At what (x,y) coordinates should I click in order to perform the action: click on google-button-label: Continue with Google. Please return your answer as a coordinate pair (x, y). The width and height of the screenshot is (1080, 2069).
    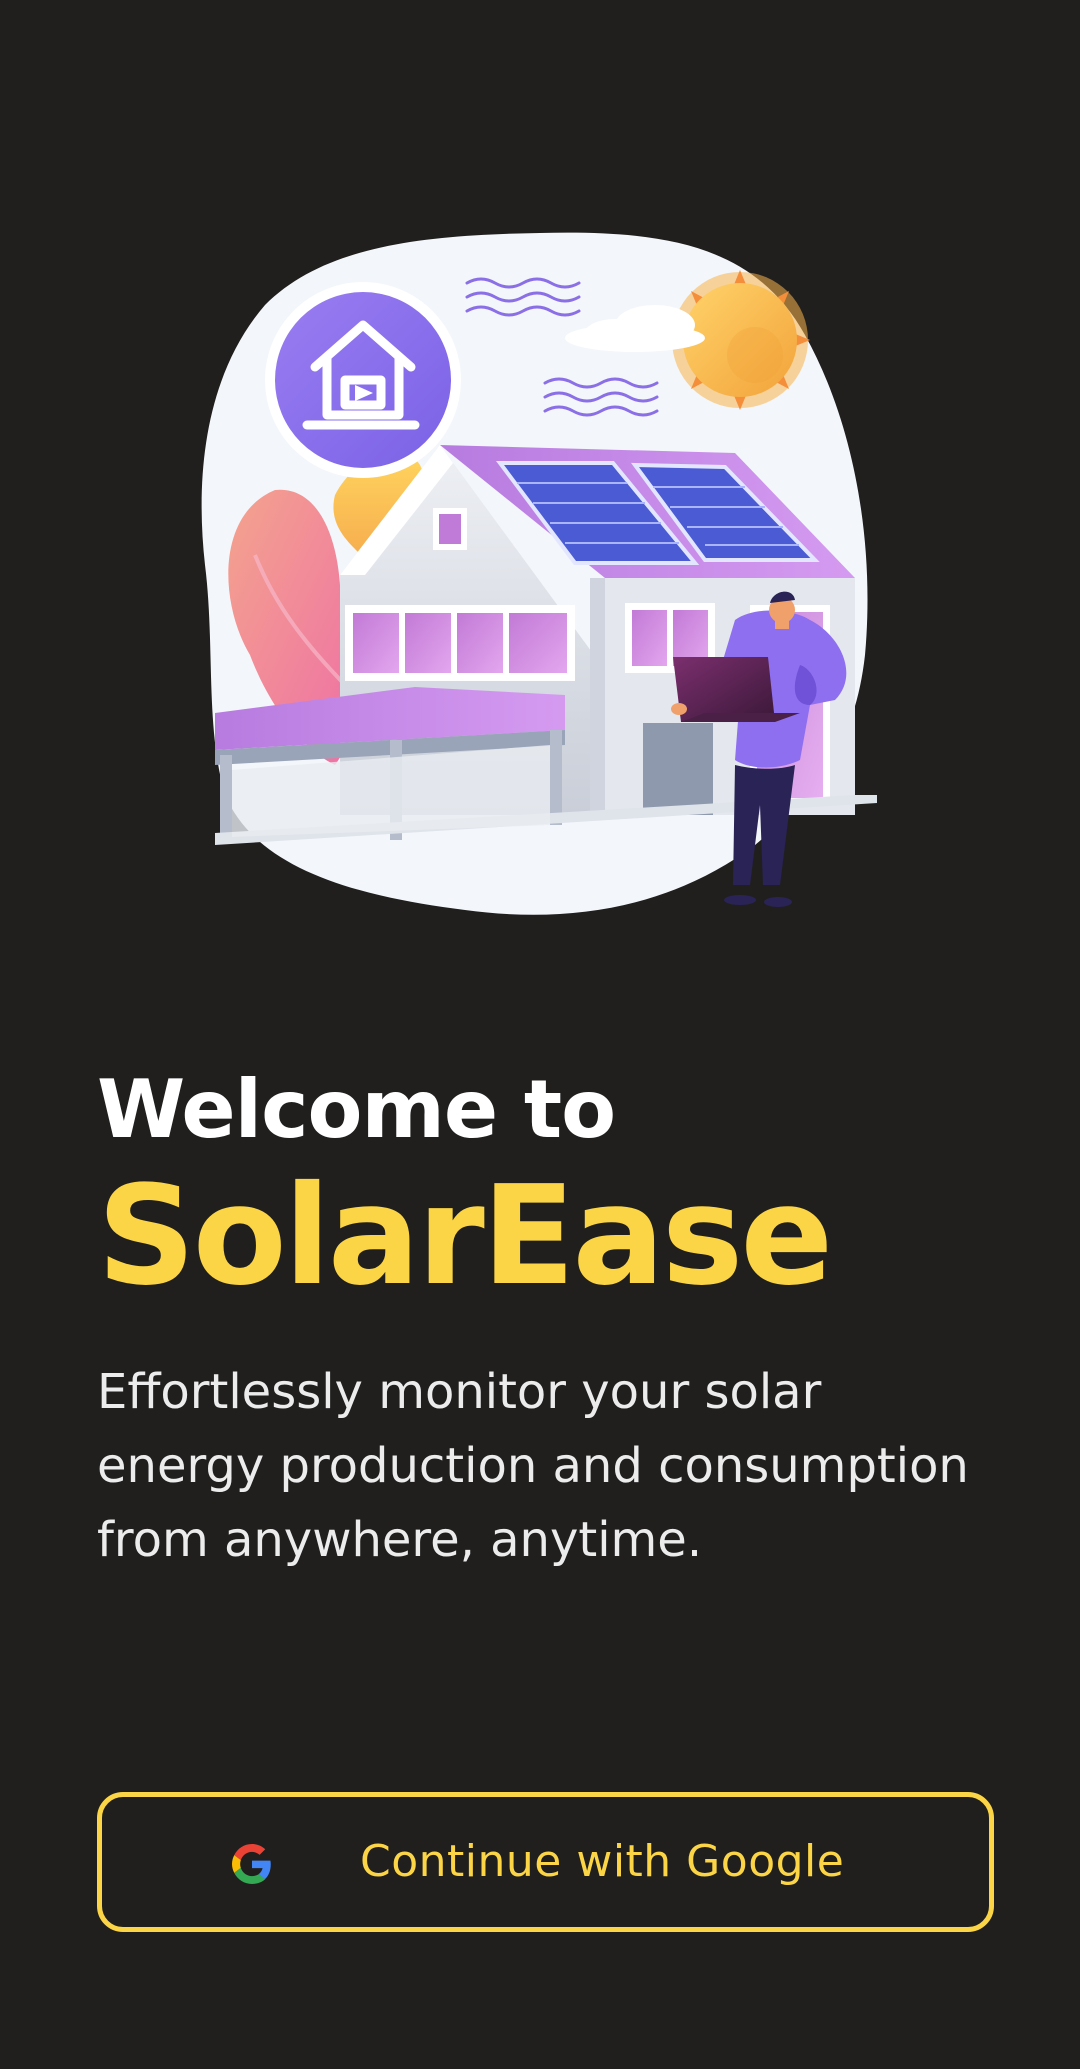
    Looking at the image, I should click on (602, 1861).